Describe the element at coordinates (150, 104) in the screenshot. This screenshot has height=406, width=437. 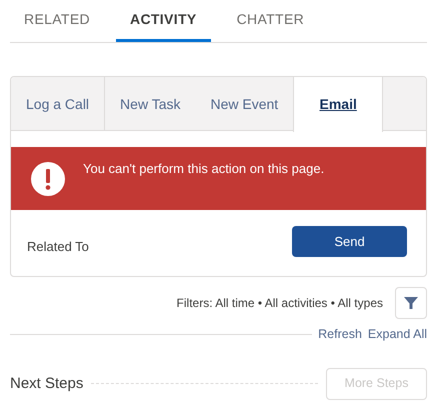
I see `action-tab: New Task` at that location.